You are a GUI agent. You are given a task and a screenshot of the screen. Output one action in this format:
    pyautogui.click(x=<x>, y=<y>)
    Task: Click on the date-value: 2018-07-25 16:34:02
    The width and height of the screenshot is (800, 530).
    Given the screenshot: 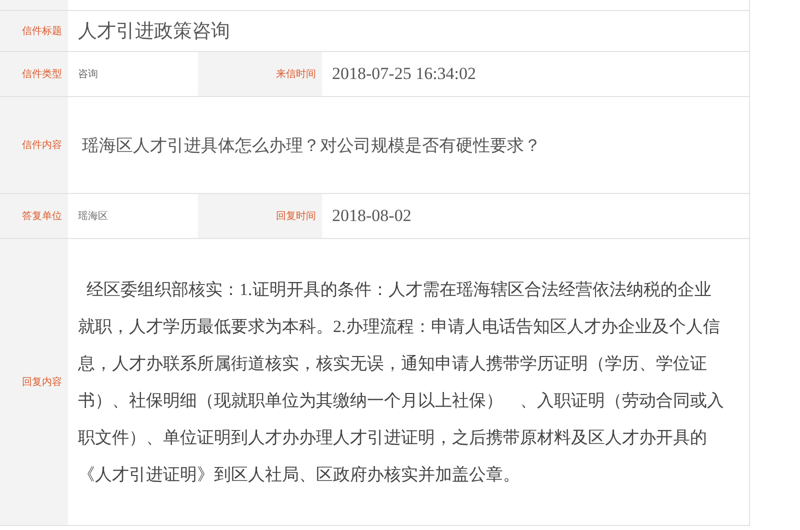 What is the action you would take?
    pyautogui.click(x=404, y=74)
    